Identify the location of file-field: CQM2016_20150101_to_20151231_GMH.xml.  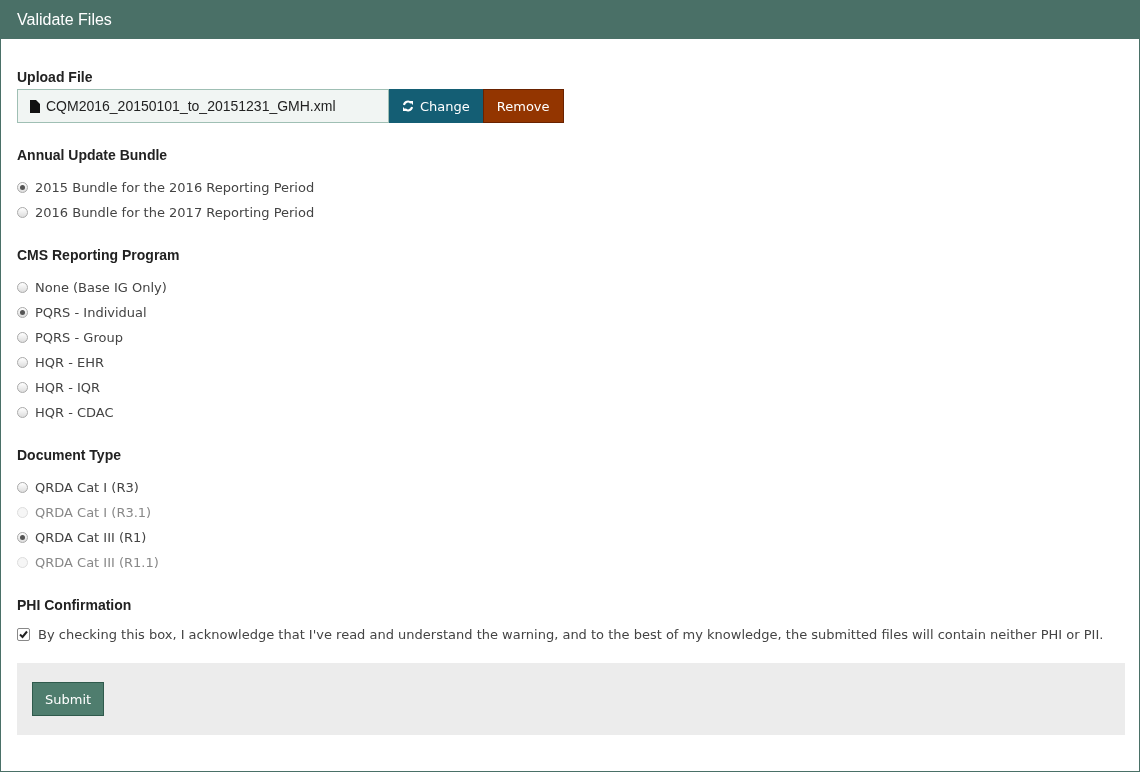
(203, 106).